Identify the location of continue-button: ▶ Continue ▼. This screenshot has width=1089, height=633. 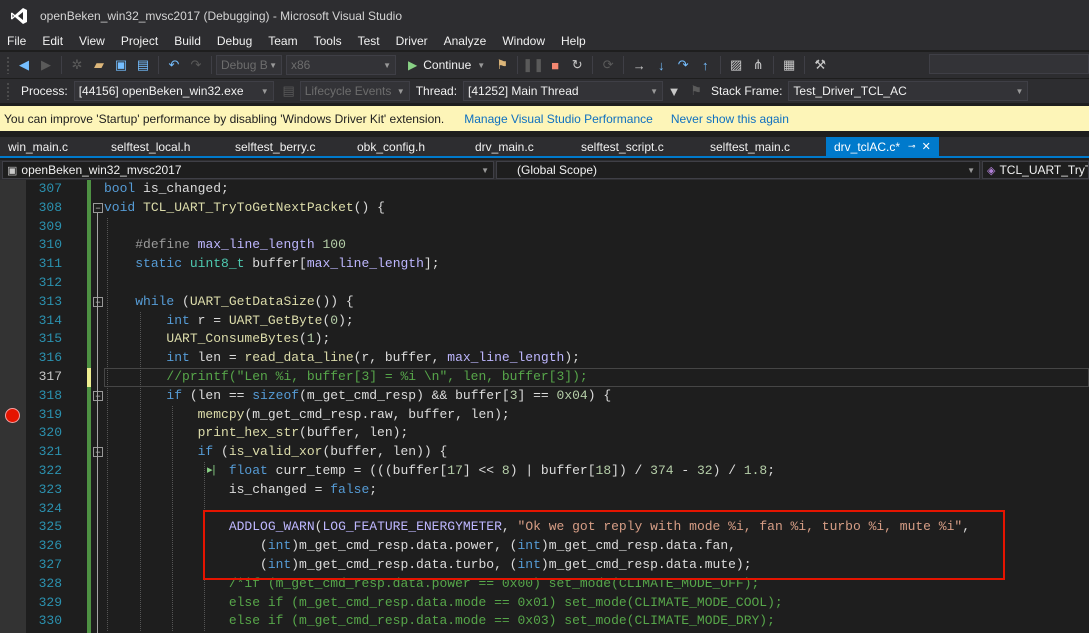
(446, 65).